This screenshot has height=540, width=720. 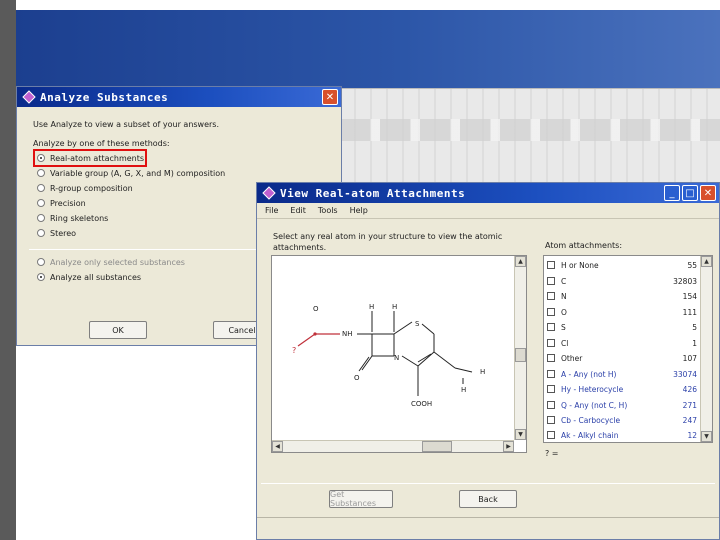 I want to click on scope-label: Analyze only selected substances, so click(x=117, y=262).